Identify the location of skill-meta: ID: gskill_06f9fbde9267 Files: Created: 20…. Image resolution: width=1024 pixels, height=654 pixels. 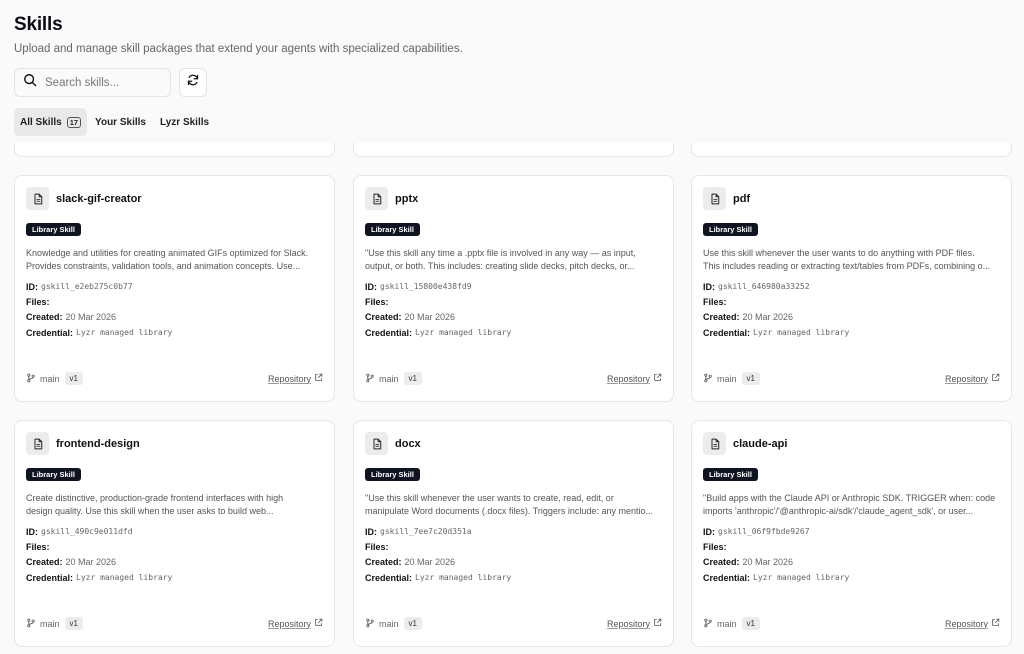
(776, 554).